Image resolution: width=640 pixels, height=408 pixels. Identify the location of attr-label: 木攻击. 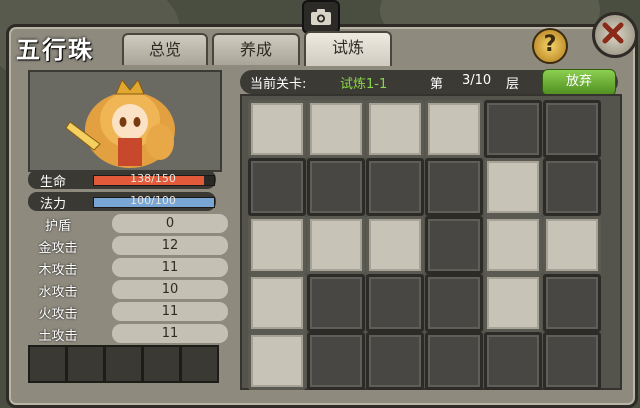
(58, 270).